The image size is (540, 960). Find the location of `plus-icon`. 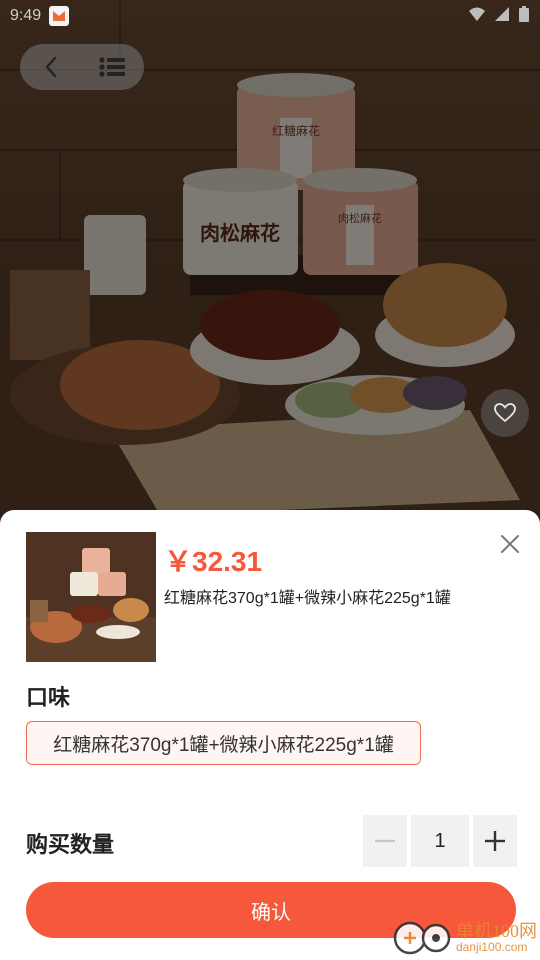

plus-icon is located at coordinates (495, 841).